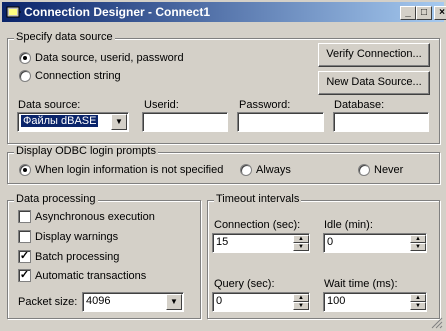 The image size is (446, 331). What do you see at coordinates (418, 302) in the screenshot?
I see `wait-time-spinner: ▲ ▼` at bounding box center [418, 302].